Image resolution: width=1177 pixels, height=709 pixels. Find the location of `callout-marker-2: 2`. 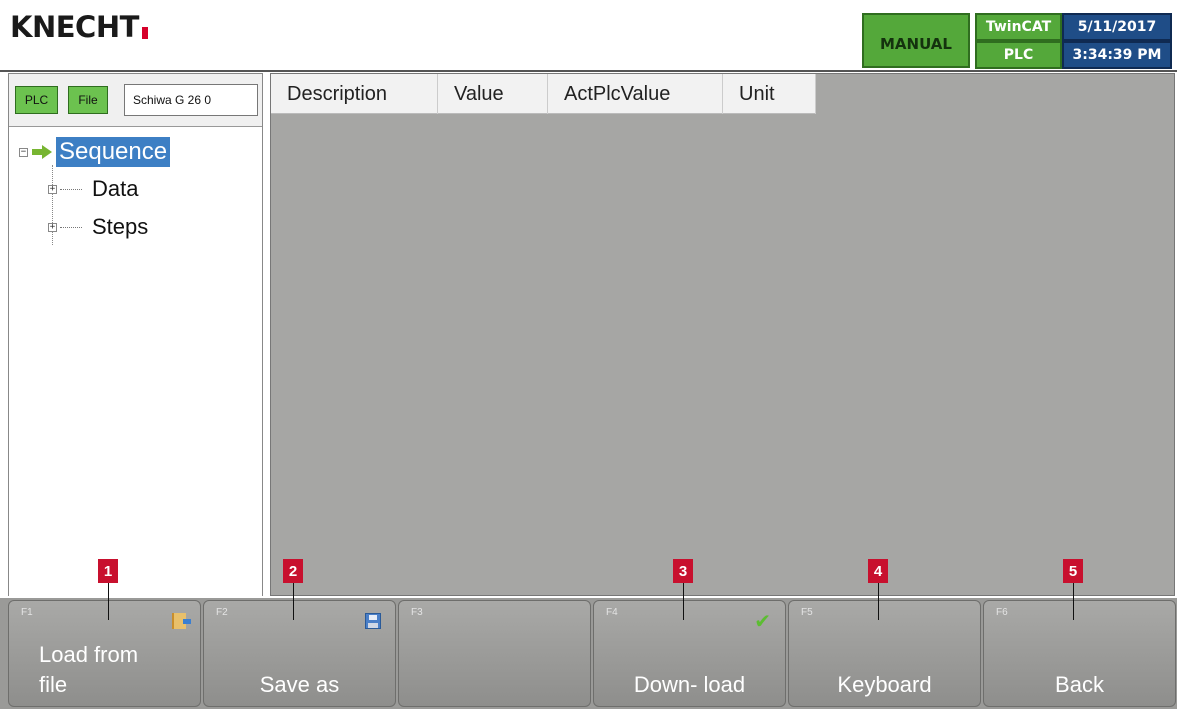

callout-marker-2: 2 is located at coordinates (293, 571).